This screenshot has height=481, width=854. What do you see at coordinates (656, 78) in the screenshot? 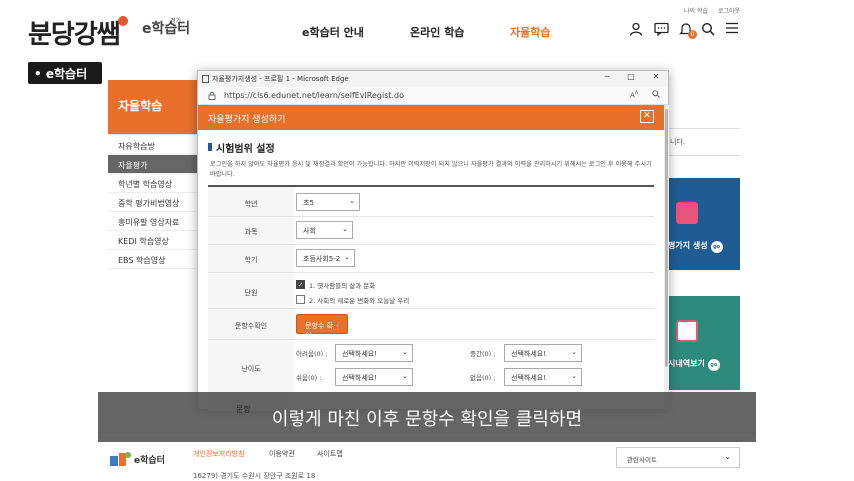
I see `close-window-button: ✕` at bounding box center [656, 78].